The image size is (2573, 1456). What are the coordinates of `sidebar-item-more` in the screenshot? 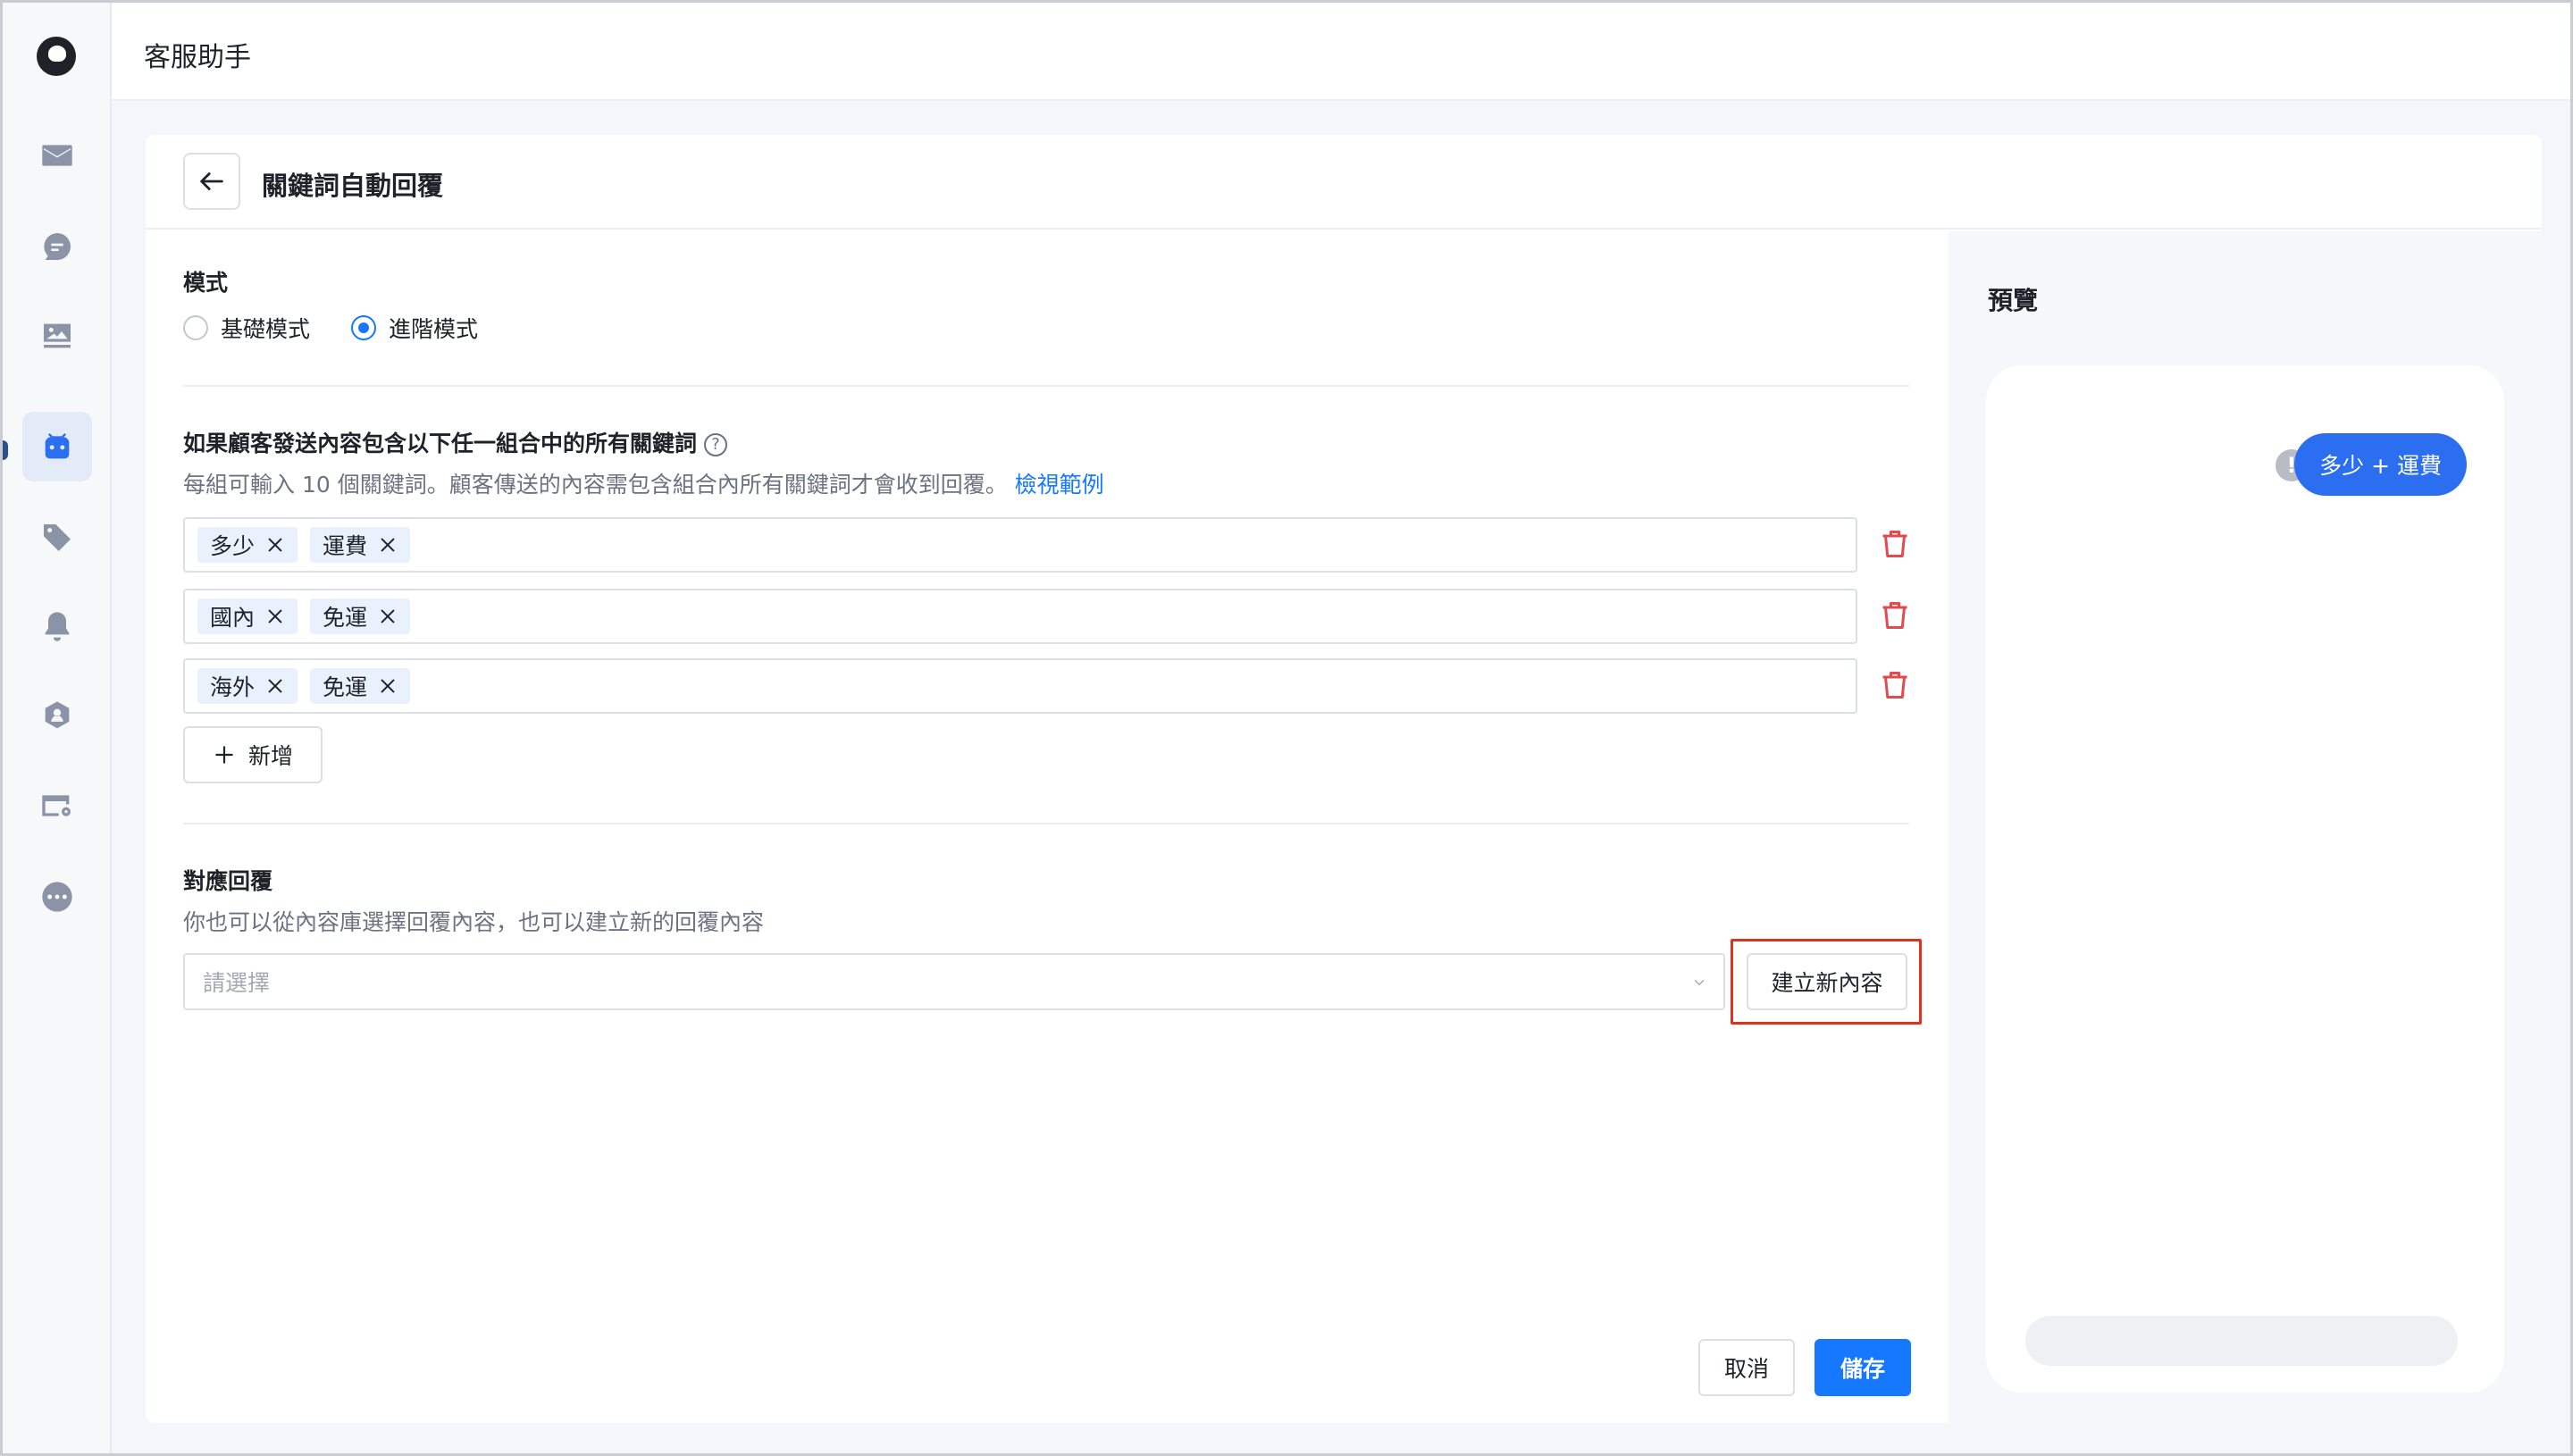 It's located at (57, 897).